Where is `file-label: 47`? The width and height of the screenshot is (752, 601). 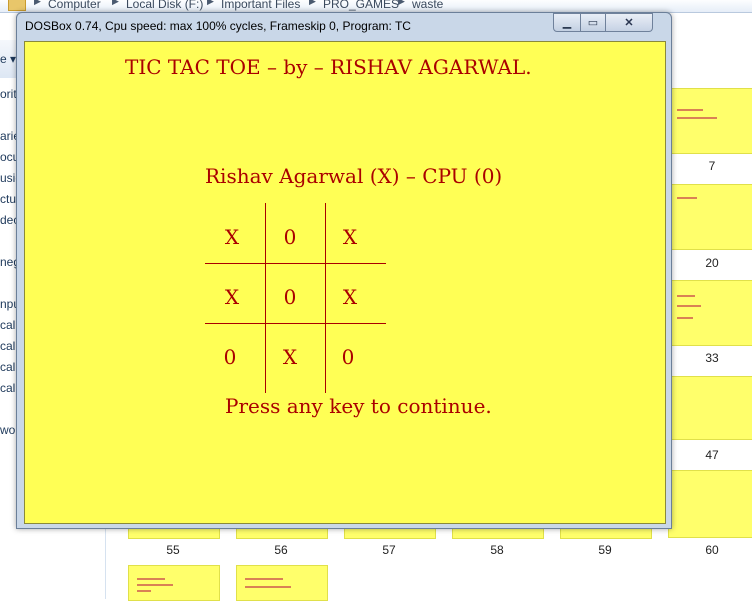 file-label: 47 is located at coordinates (712, 455).